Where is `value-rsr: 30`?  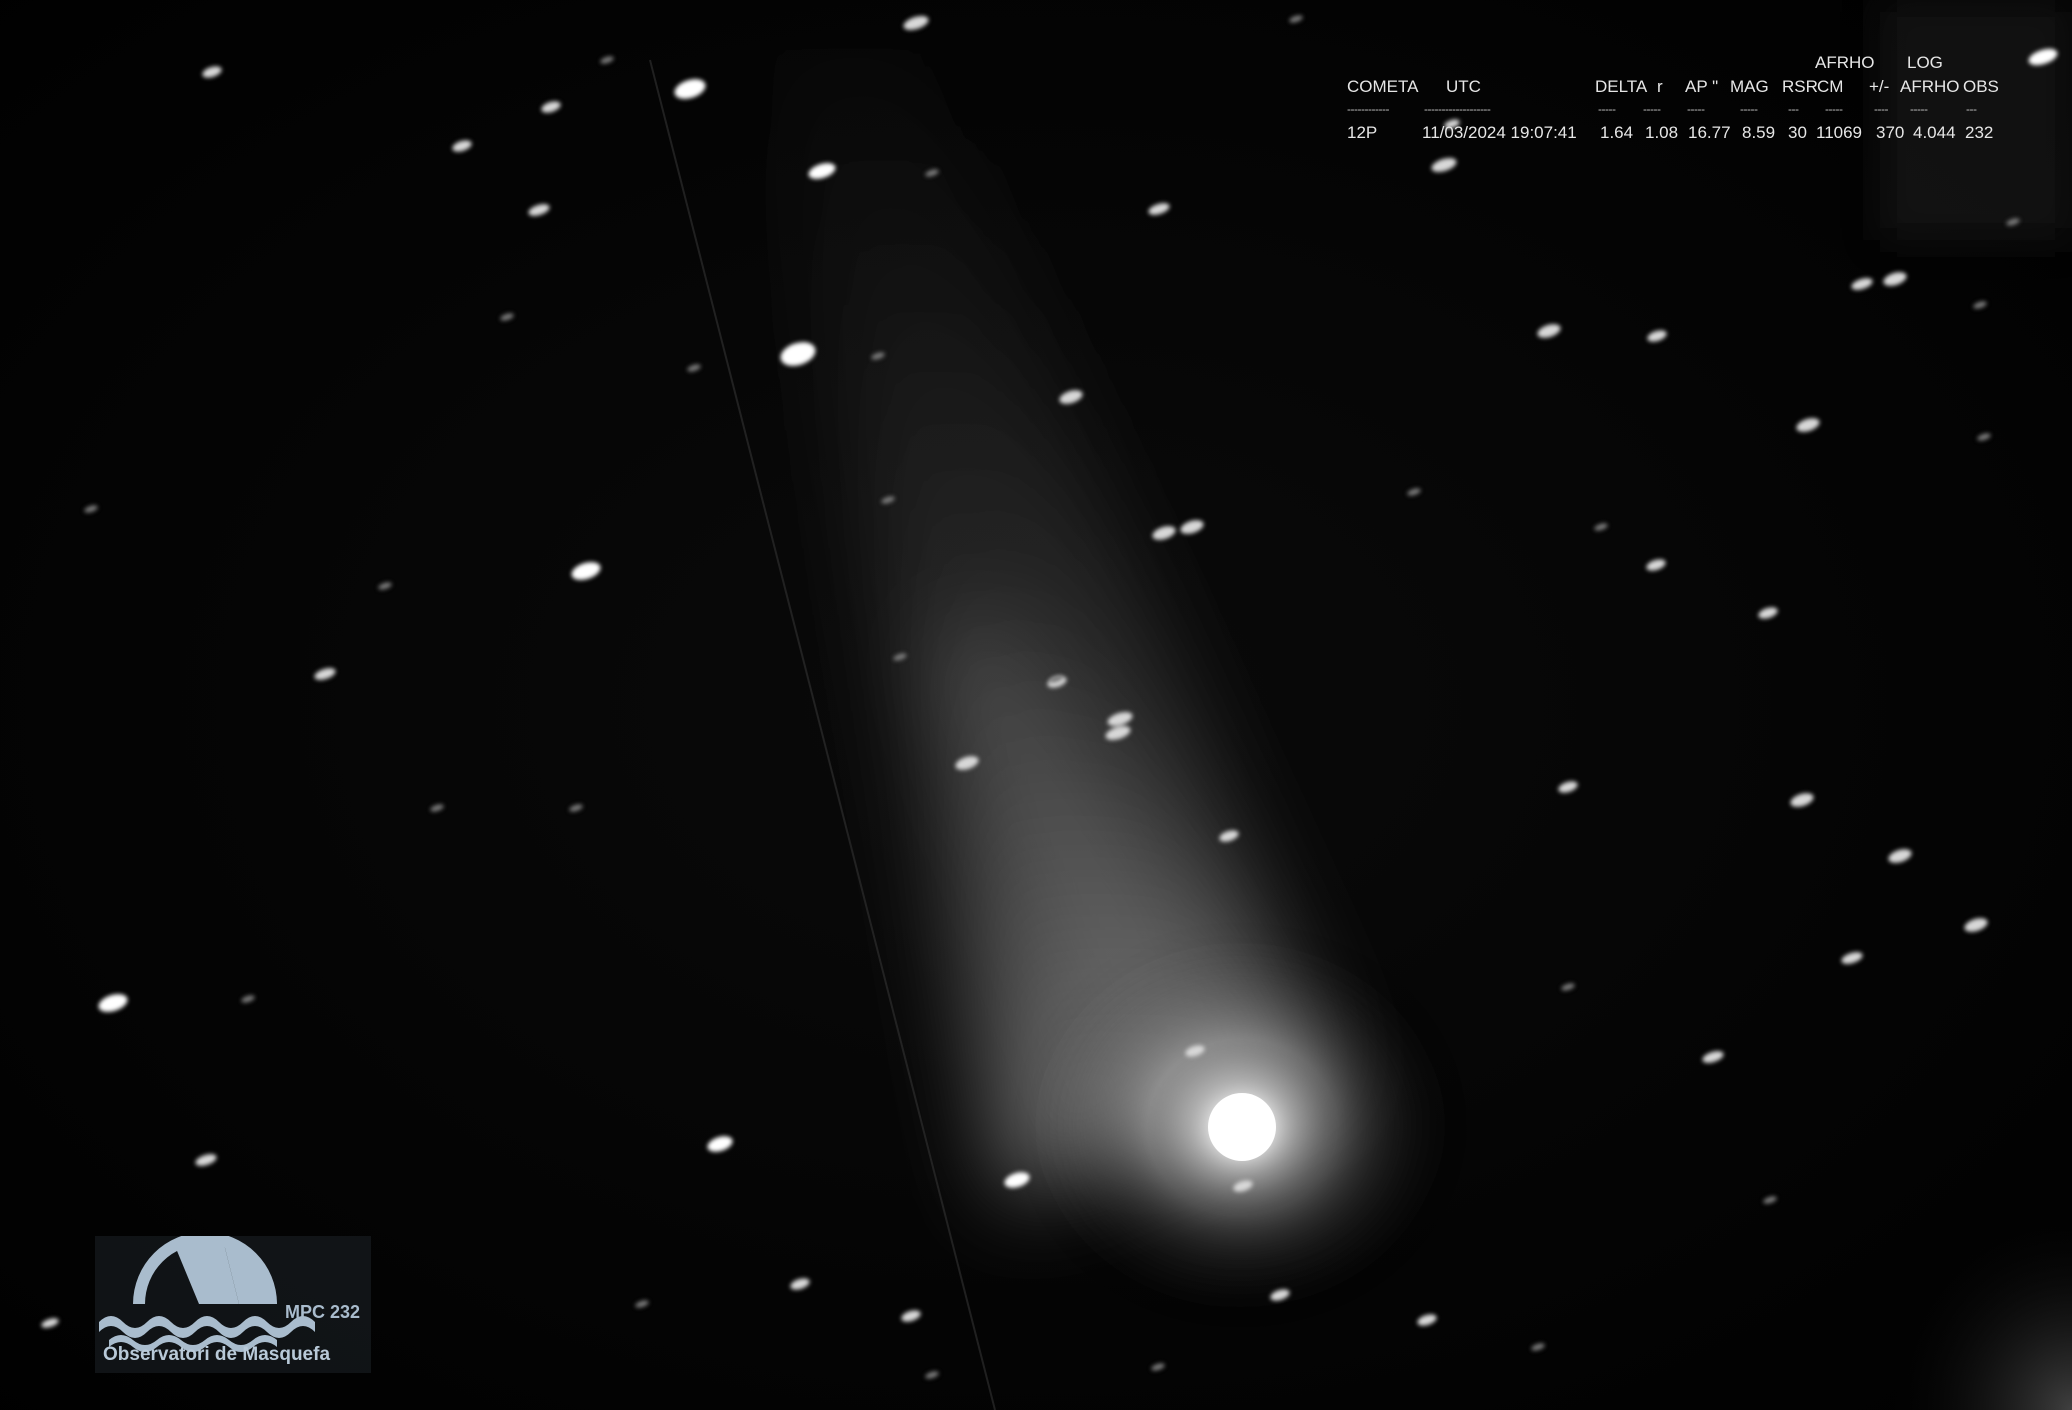 value-rsr: 30 is located at coordinates (1797, 132).